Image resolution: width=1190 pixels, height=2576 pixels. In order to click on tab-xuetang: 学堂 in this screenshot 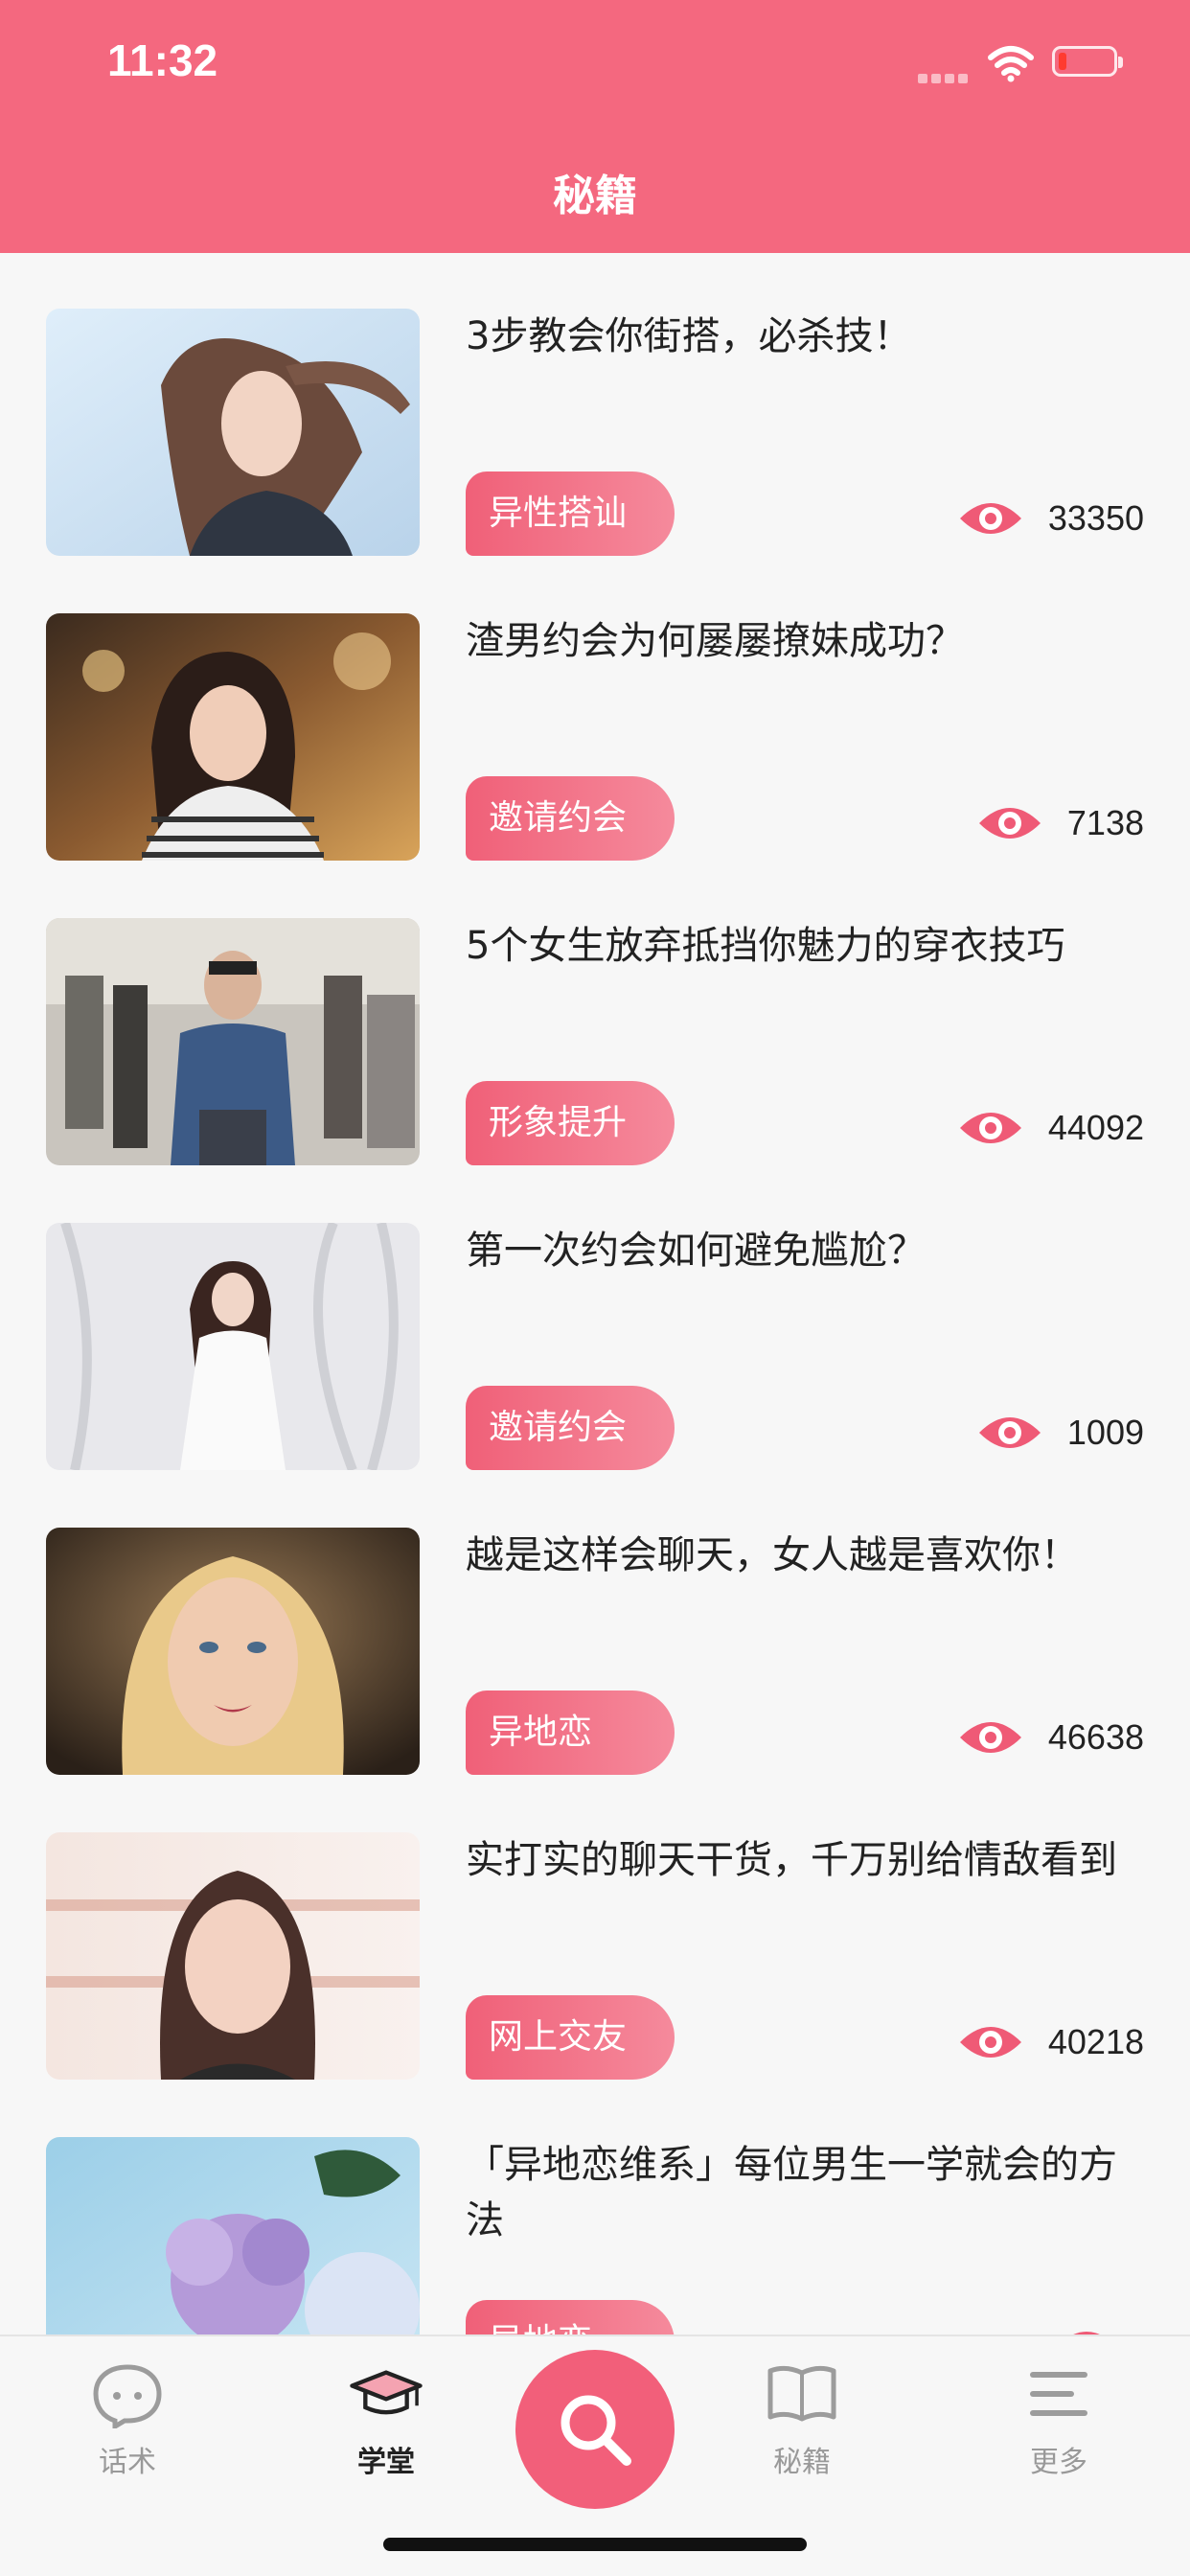, I will do `click(386, 2420)`.